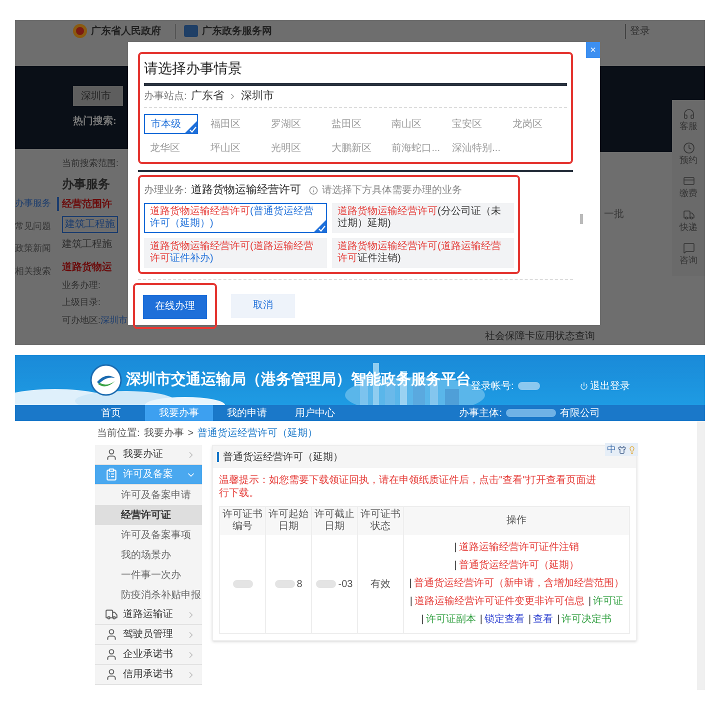 This screenshot has width=717, height=702. What do you see at coordinates (291, 148) in the screenshot?
I see `district-option: 光明区` at bounding box center [291, 148].